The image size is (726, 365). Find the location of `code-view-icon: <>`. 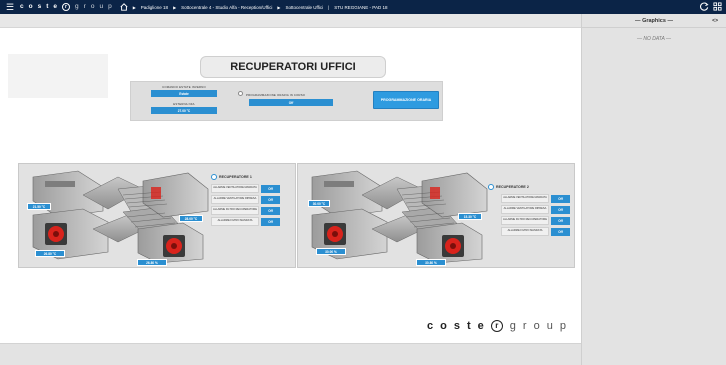

code-view-icon: <> is located at coordinates (715, 21).